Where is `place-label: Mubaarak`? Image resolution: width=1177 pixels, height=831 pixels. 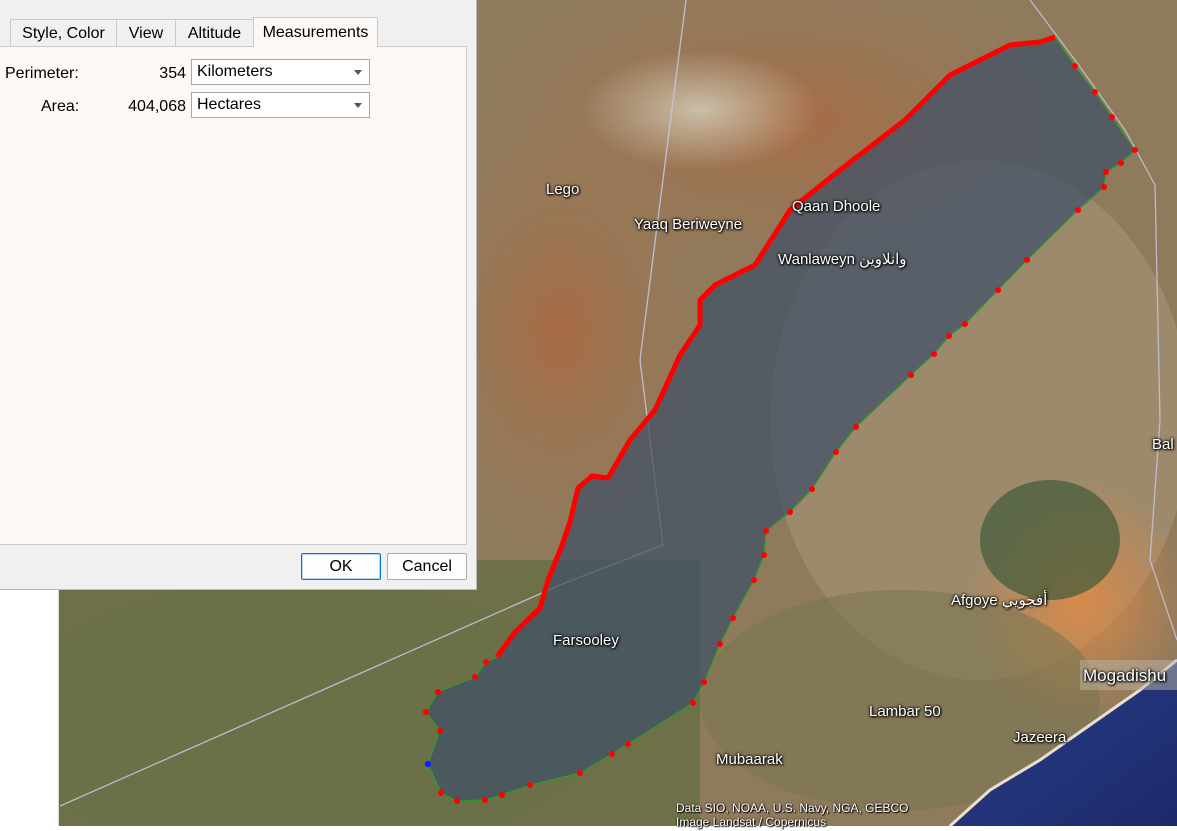
place-label: Mubaarak is located at coordinates (749, 759).